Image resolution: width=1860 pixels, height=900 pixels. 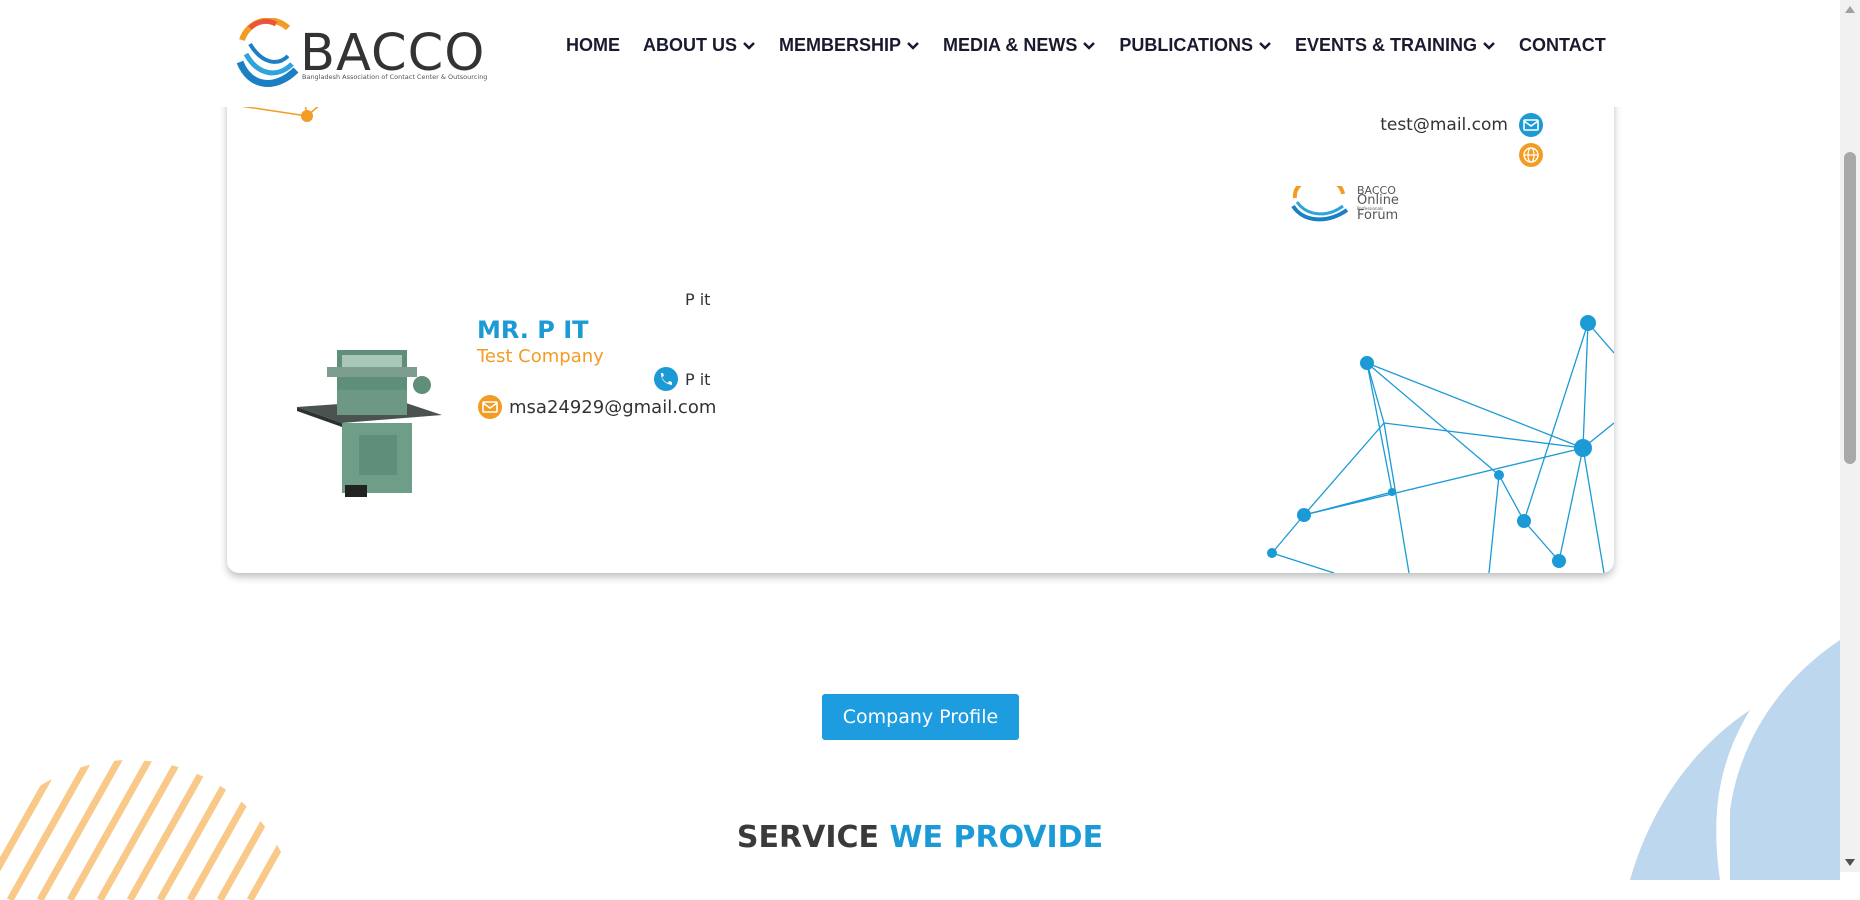 What do you see at coordinates (698, 299) in the screenshot?
I see `member-role: P it` at bounding box center [698, 299].